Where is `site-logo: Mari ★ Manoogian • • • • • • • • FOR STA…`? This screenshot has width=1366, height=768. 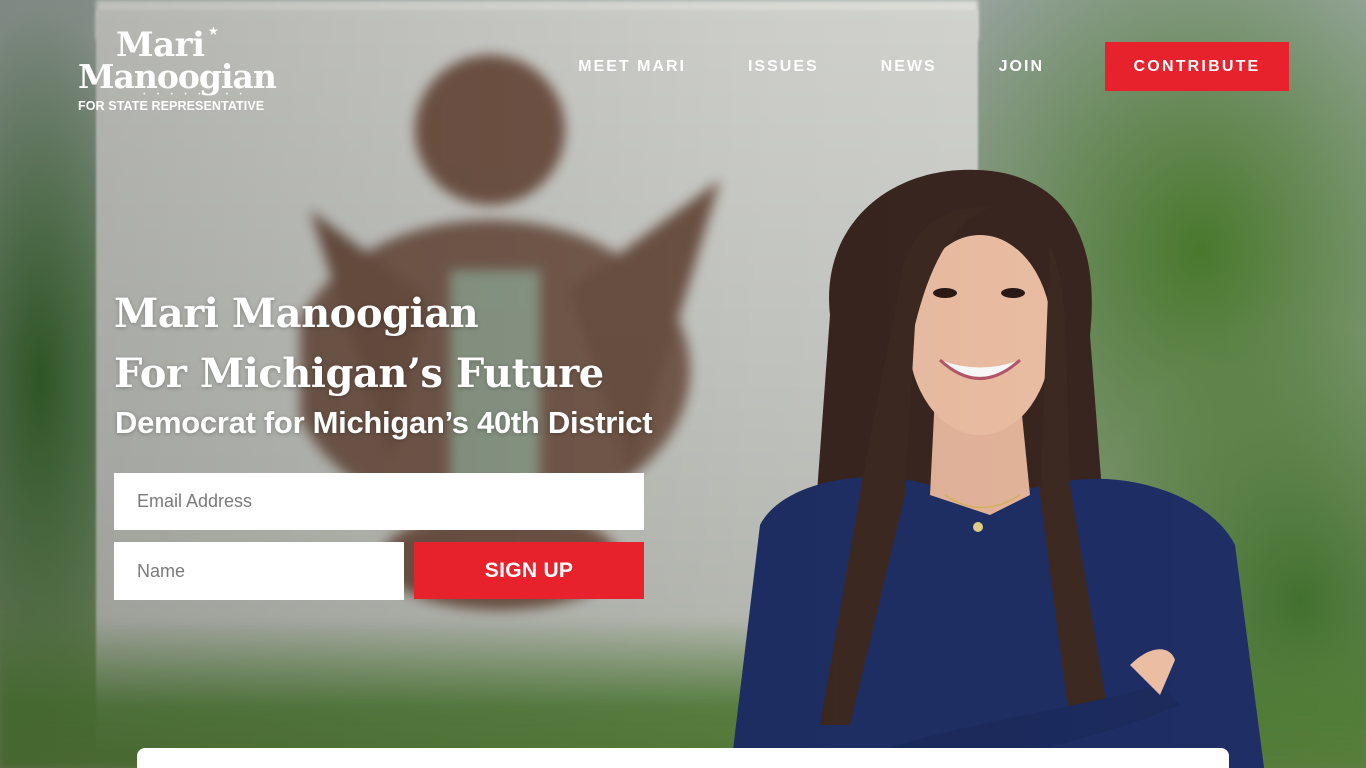
site-logo: Mari ★ Manoogian • • • • • • • • FOR STA… is located at coordinates (178, 68).